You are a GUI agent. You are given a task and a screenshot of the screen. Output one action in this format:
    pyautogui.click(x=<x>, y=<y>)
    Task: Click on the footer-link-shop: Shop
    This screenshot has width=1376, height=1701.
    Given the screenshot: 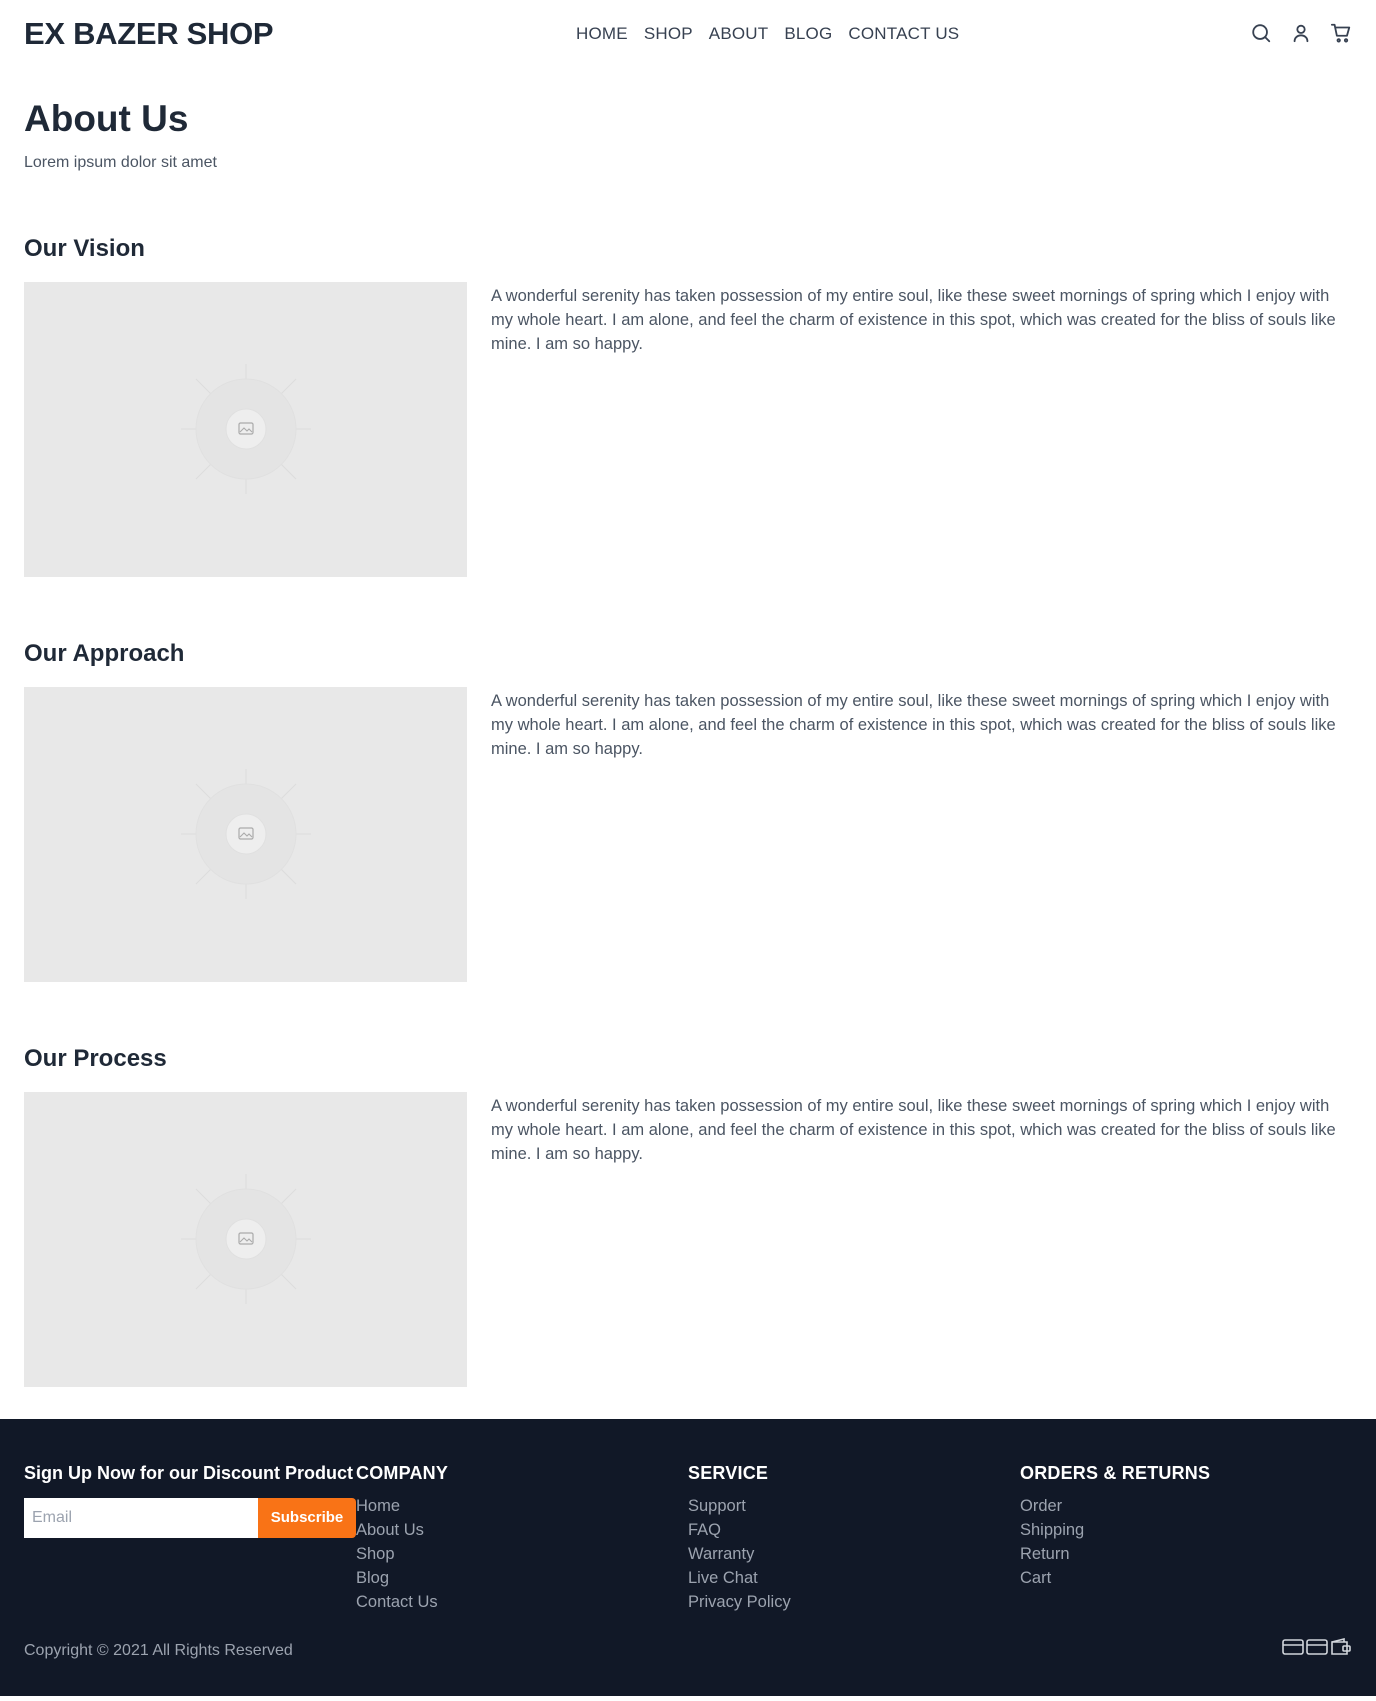 What is the action you would take?
    pyautogui.click(x=402, y=1554)
    